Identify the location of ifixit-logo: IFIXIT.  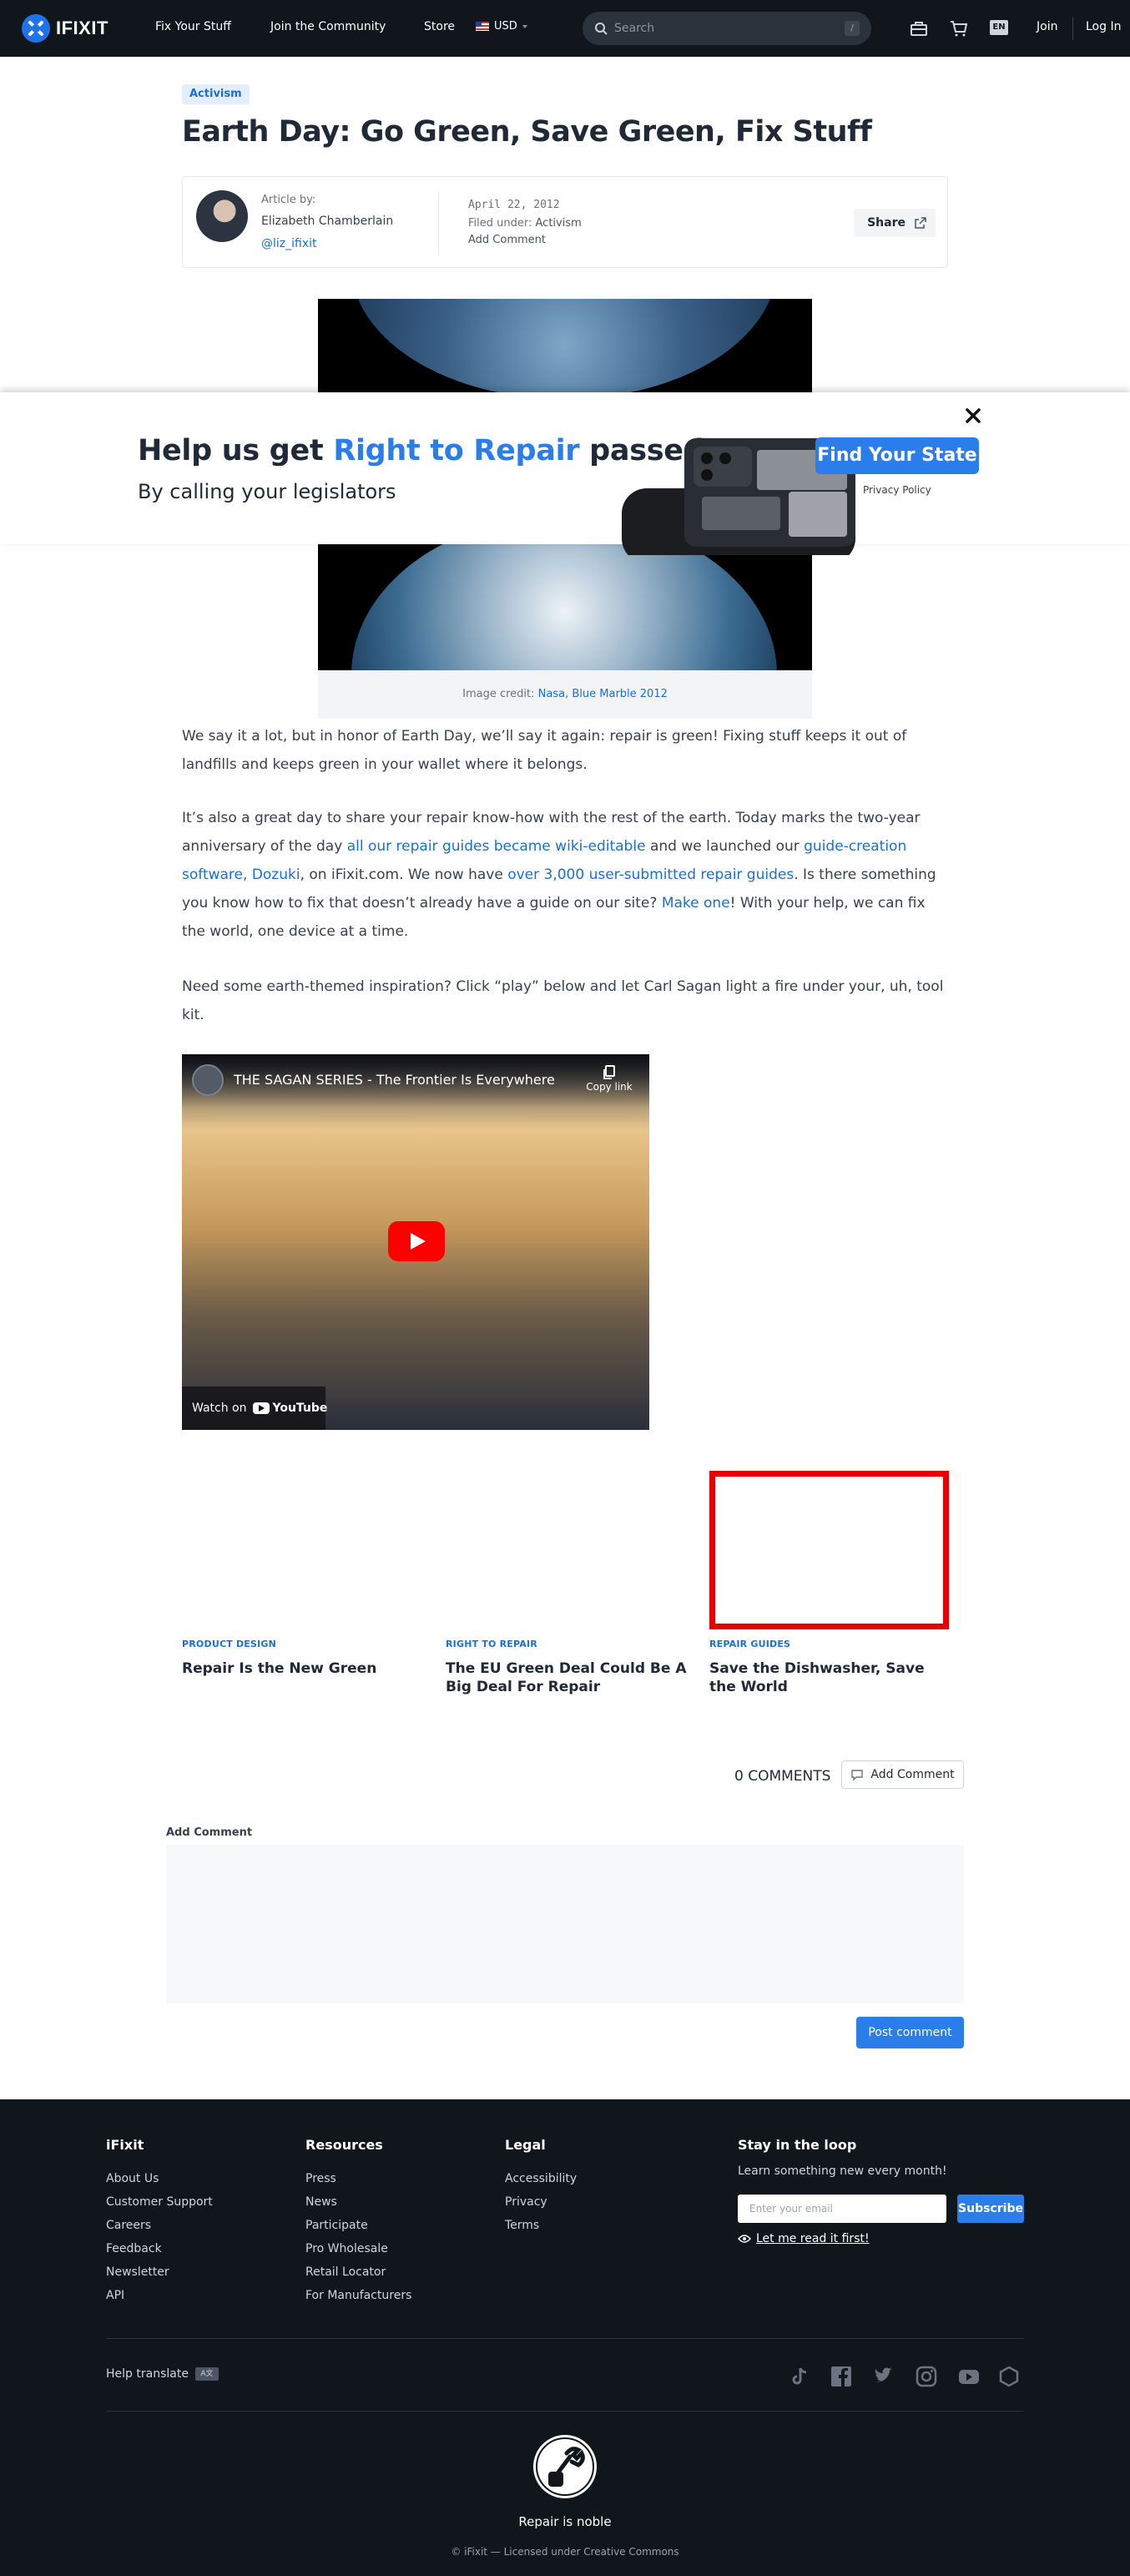
(65, 28).